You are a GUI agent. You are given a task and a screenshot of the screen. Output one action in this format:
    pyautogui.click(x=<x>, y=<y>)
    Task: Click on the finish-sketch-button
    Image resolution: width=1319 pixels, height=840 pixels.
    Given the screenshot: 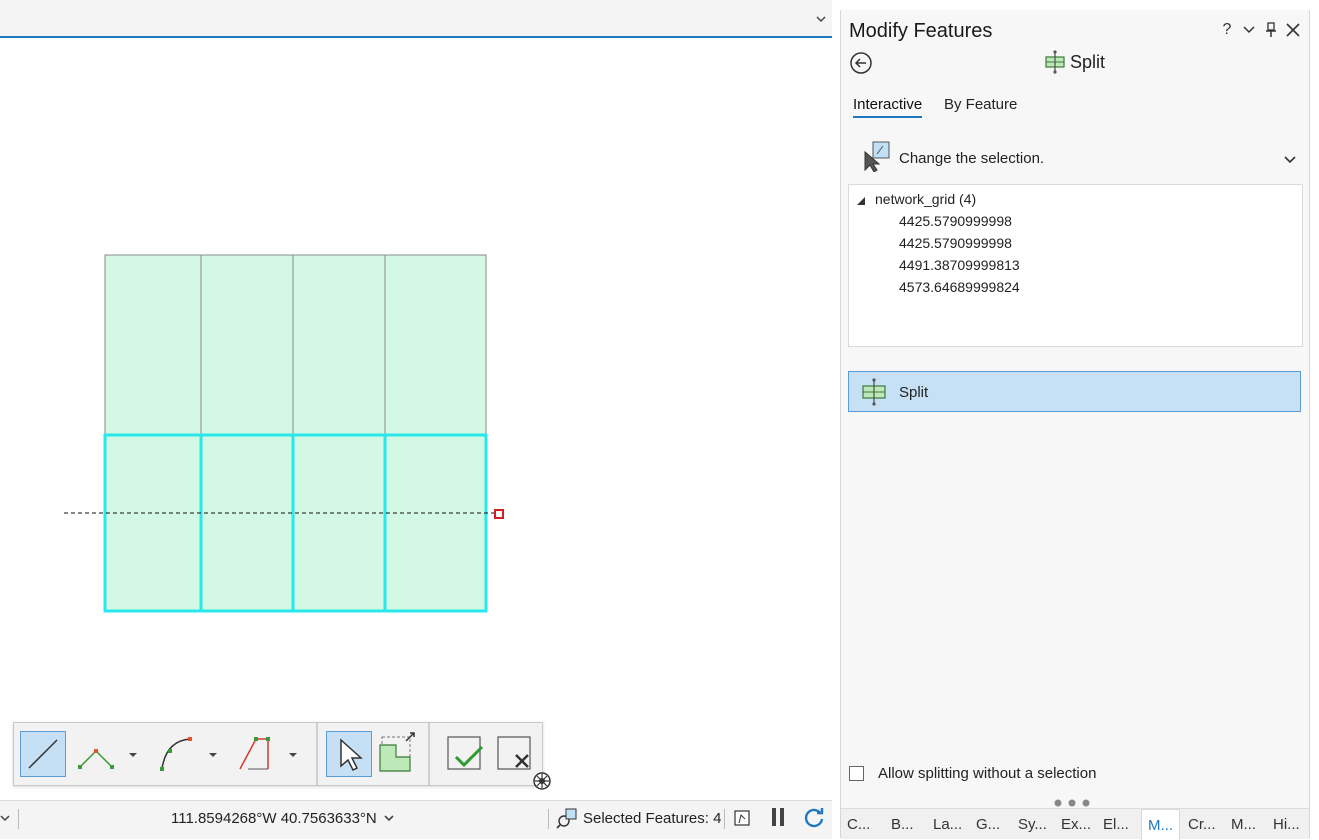 What is the action you would take?
    pyautogui.click(x=465, y=754)
    